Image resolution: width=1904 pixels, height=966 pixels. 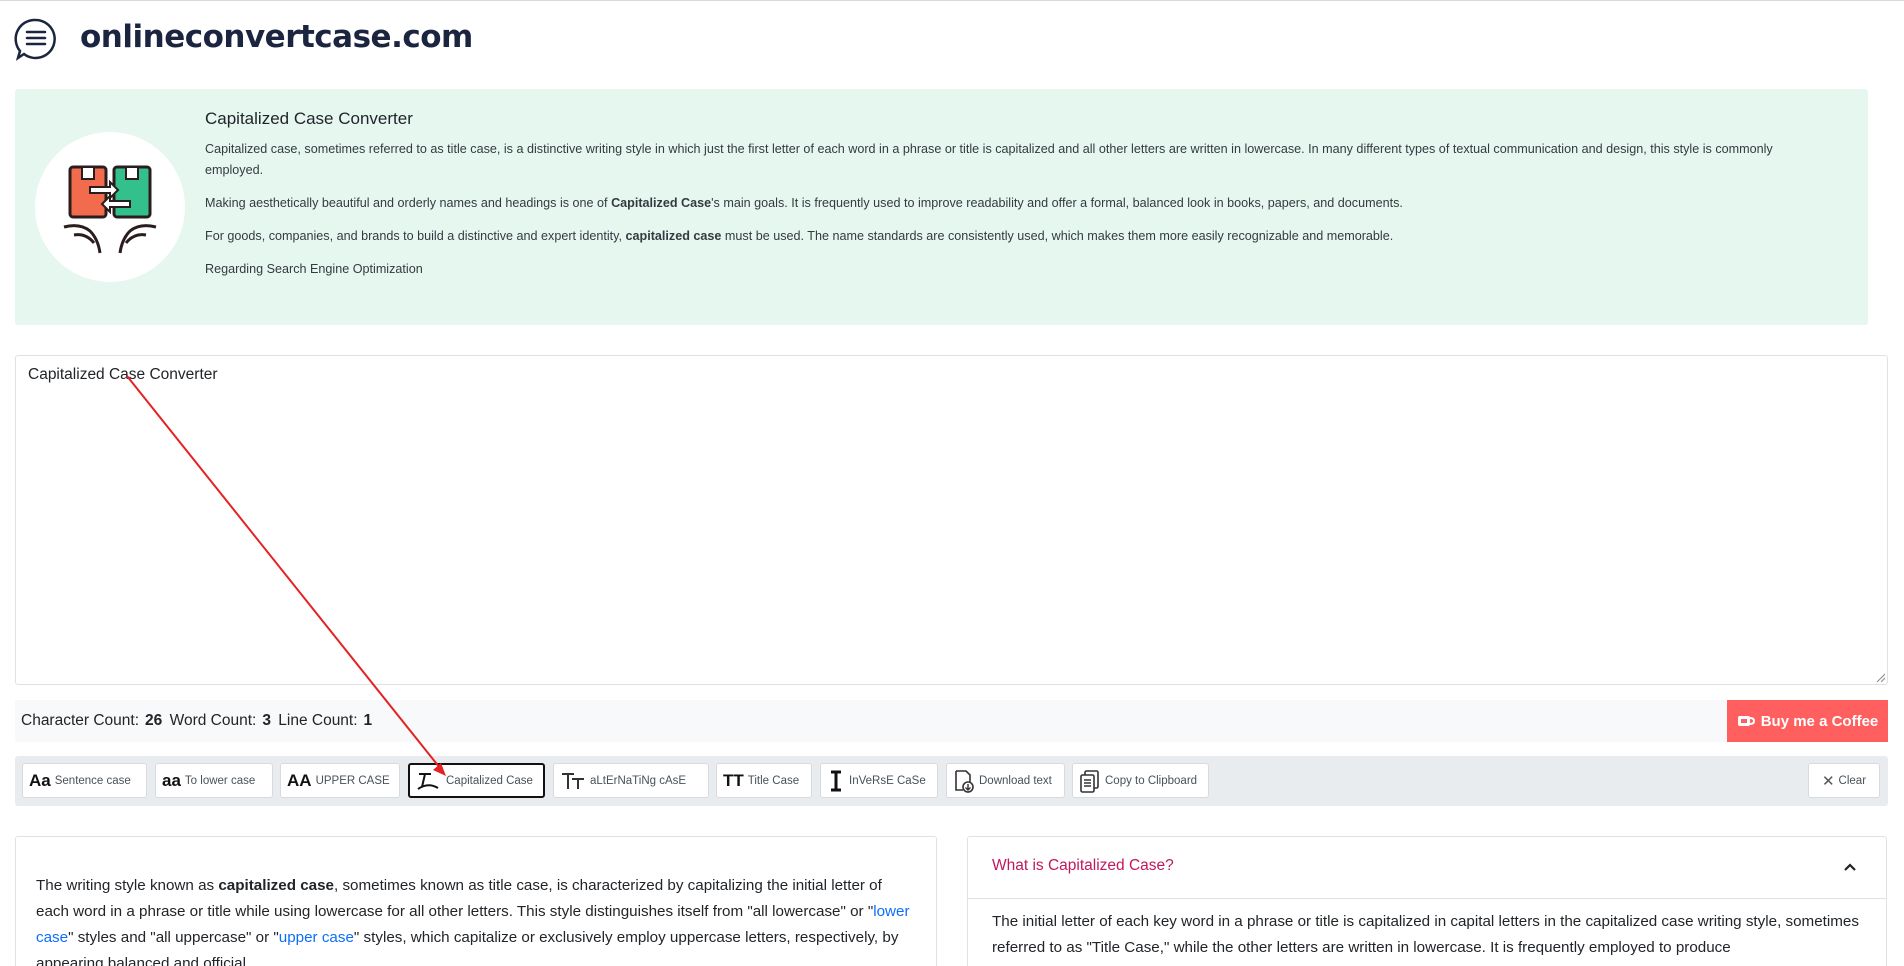 I want to click on top-bar: onlineconvertcase.com, so click(x=952, y=40).